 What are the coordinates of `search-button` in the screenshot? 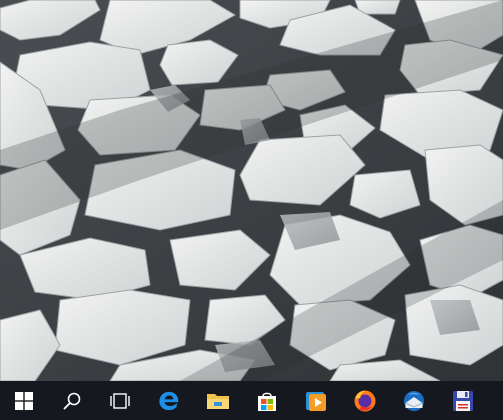 It's located at (72, 400).